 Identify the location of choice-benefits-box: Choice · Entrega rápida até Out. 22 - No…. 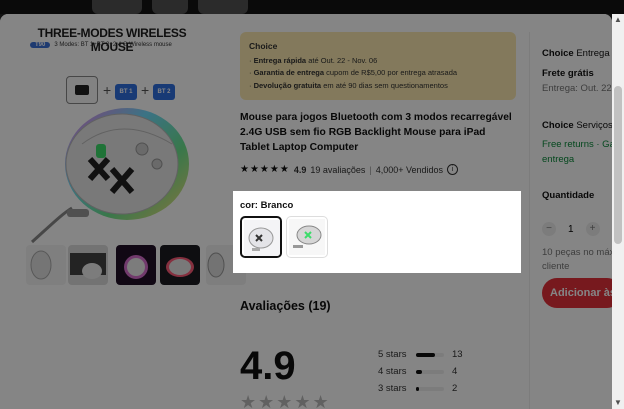
(378, 66).